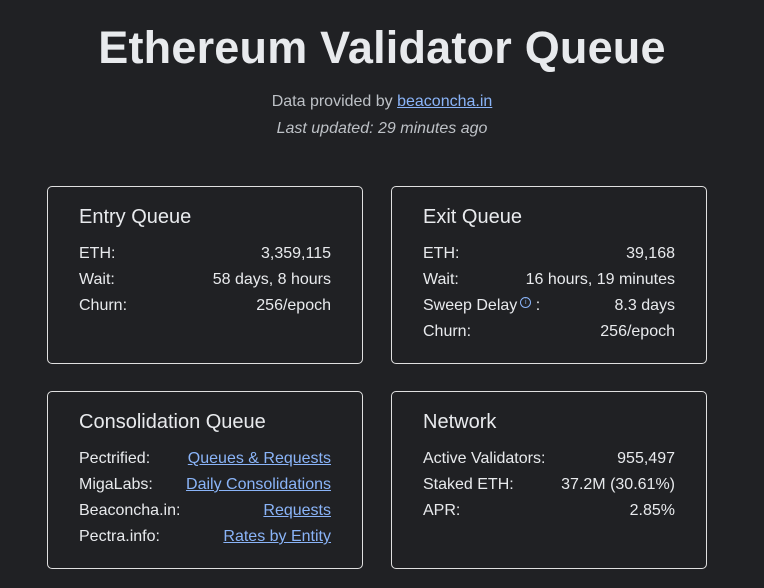 The width and height of the screenshot is (764, 588). I want to click on exit-sweep-delay-row: Sweep Delay i : 8.3 days, so click(549, 306).